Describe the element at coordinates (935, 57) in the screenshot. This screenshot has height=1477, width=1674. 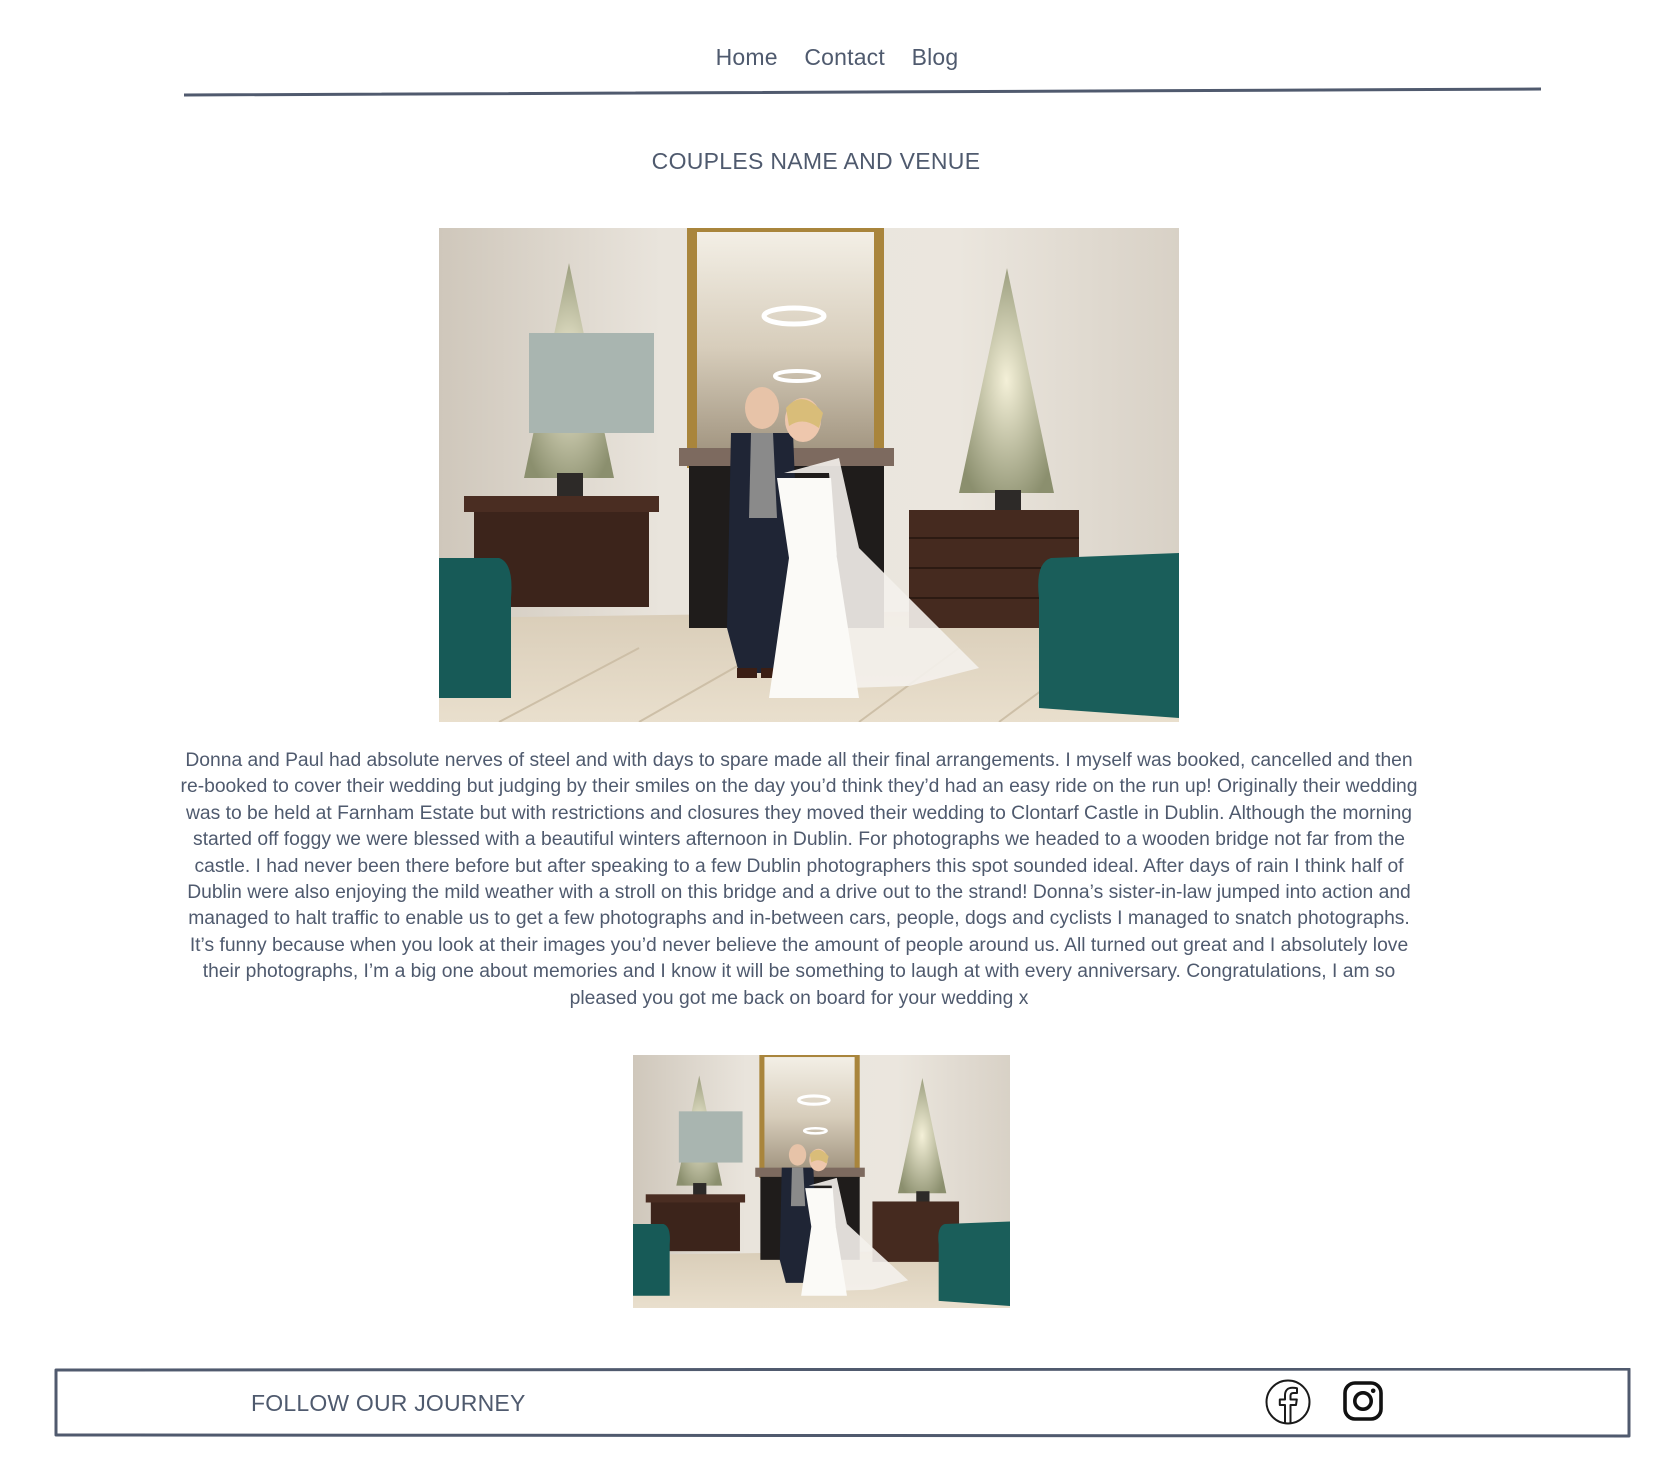
I see `nav-blog: Blog` at that location.